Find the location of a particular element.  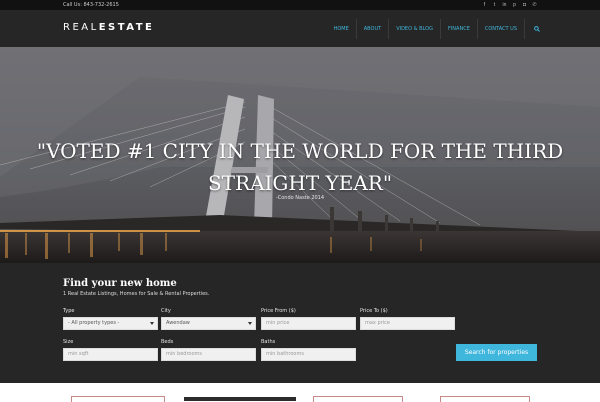

nav-video-blog: VIDEO & BLOG is located at coordinates (414, 29).